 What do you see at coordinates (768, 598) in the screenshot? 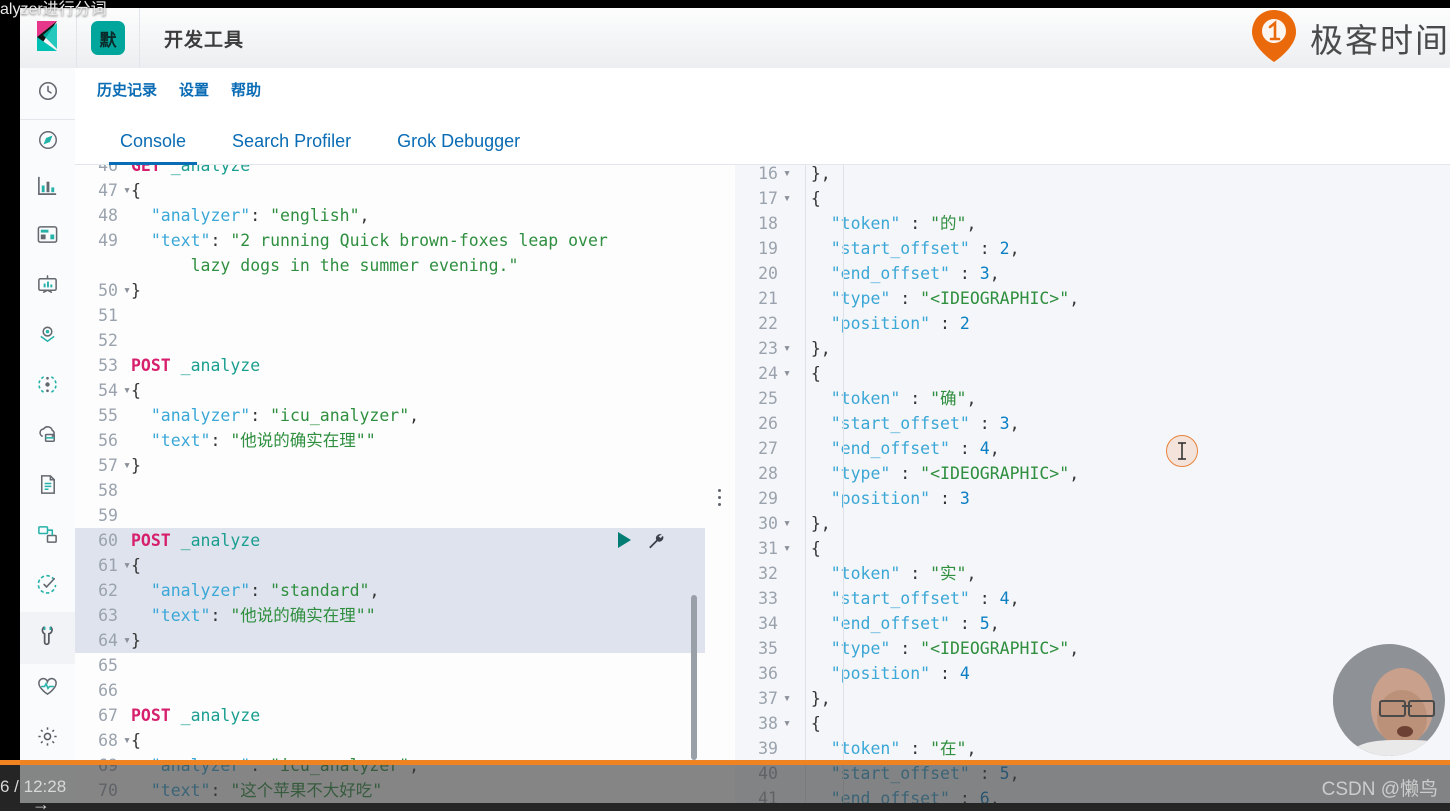
I see `line-number: 33` at bounding box center [768, 598].